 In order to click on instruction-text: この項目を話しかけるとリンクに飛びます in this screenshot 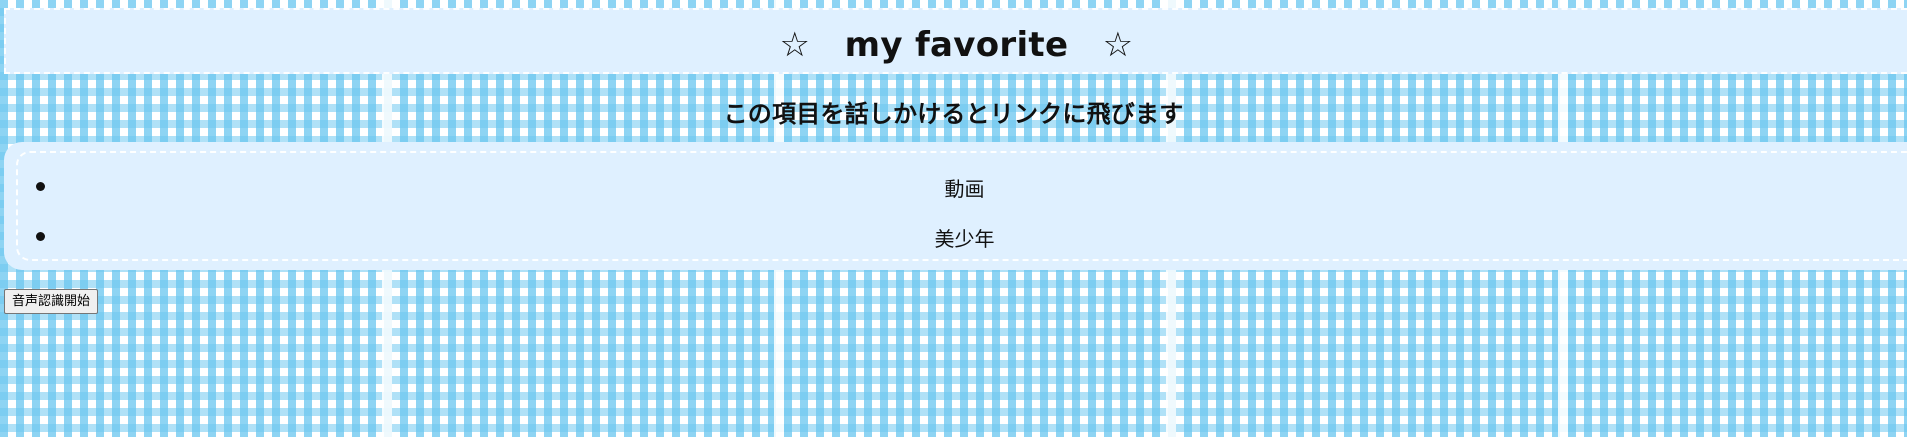, I will do `click(953, 114)`.